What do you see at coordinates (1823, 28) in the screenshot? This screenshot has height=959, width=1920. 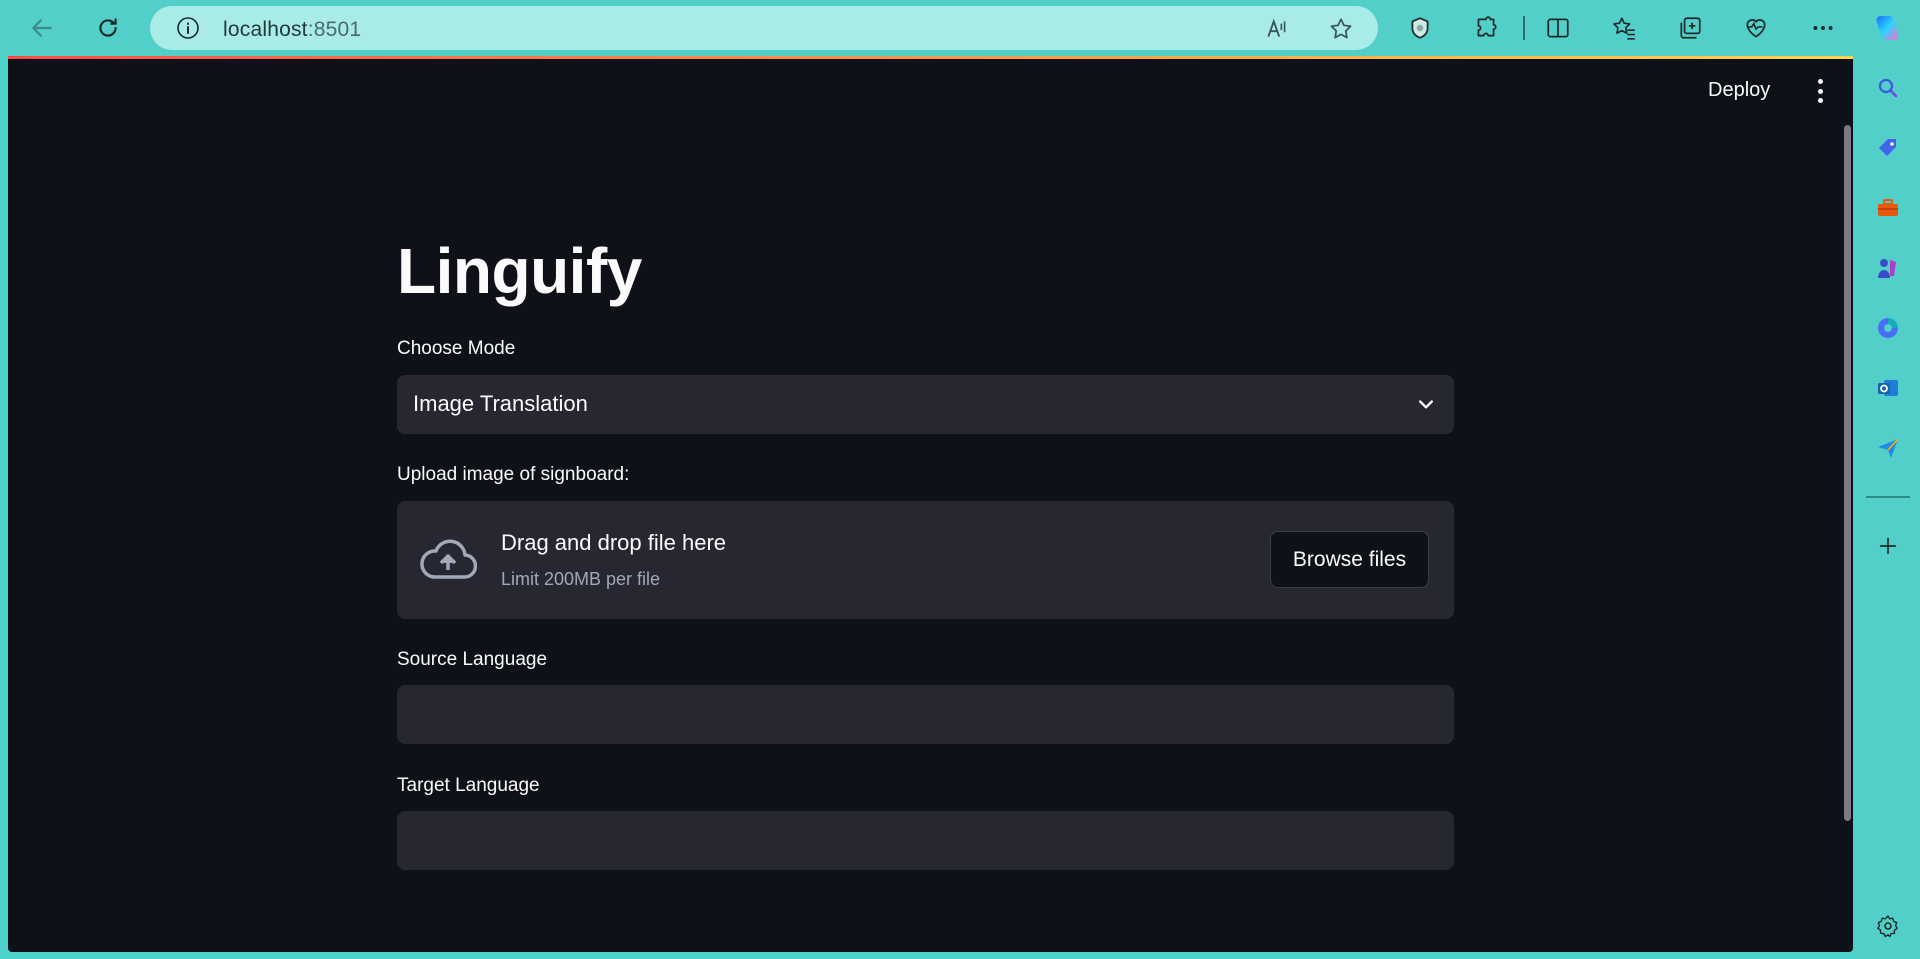 I see `more-icon` at bounding box center [1823, 28].